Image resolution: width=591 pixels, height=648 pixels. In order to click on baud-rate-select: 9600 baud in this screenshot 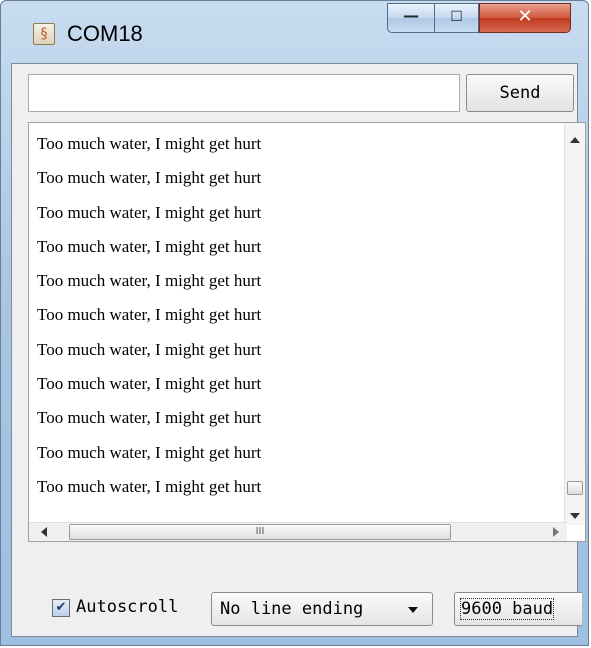, I will do `click(518, 609)`.